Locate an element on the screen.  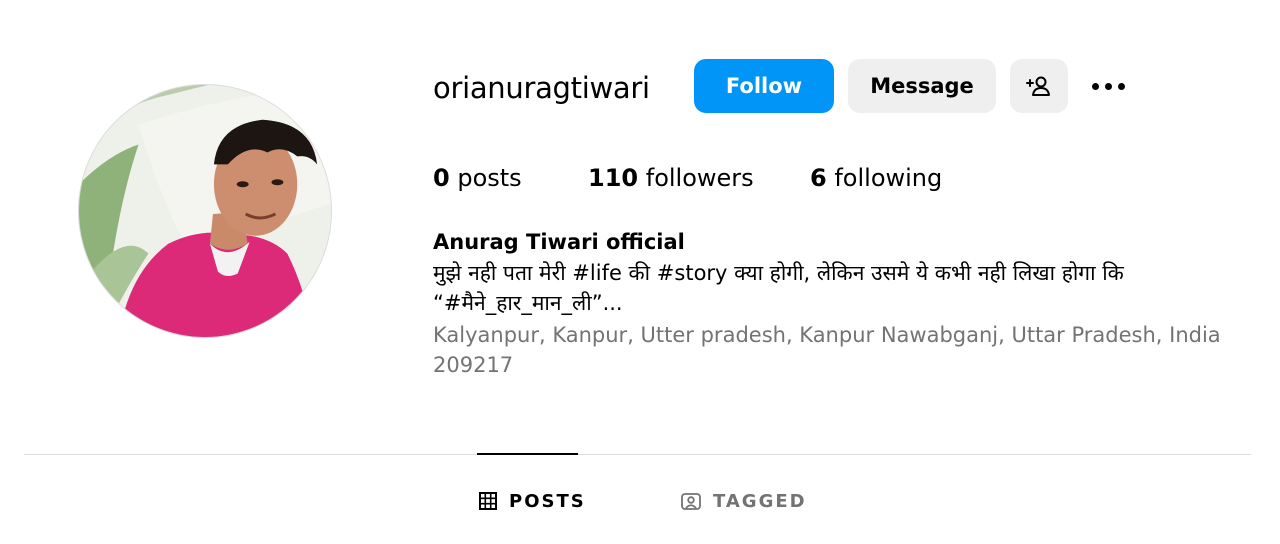
person-plus-icon is located at coordinates (1038, 86).